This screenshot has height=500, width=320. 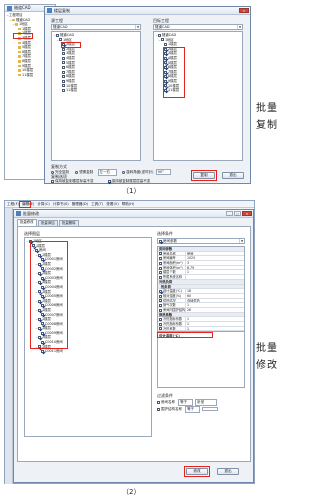 I want to click on filter-op-combo: 等于, so click(x=186, y=402).